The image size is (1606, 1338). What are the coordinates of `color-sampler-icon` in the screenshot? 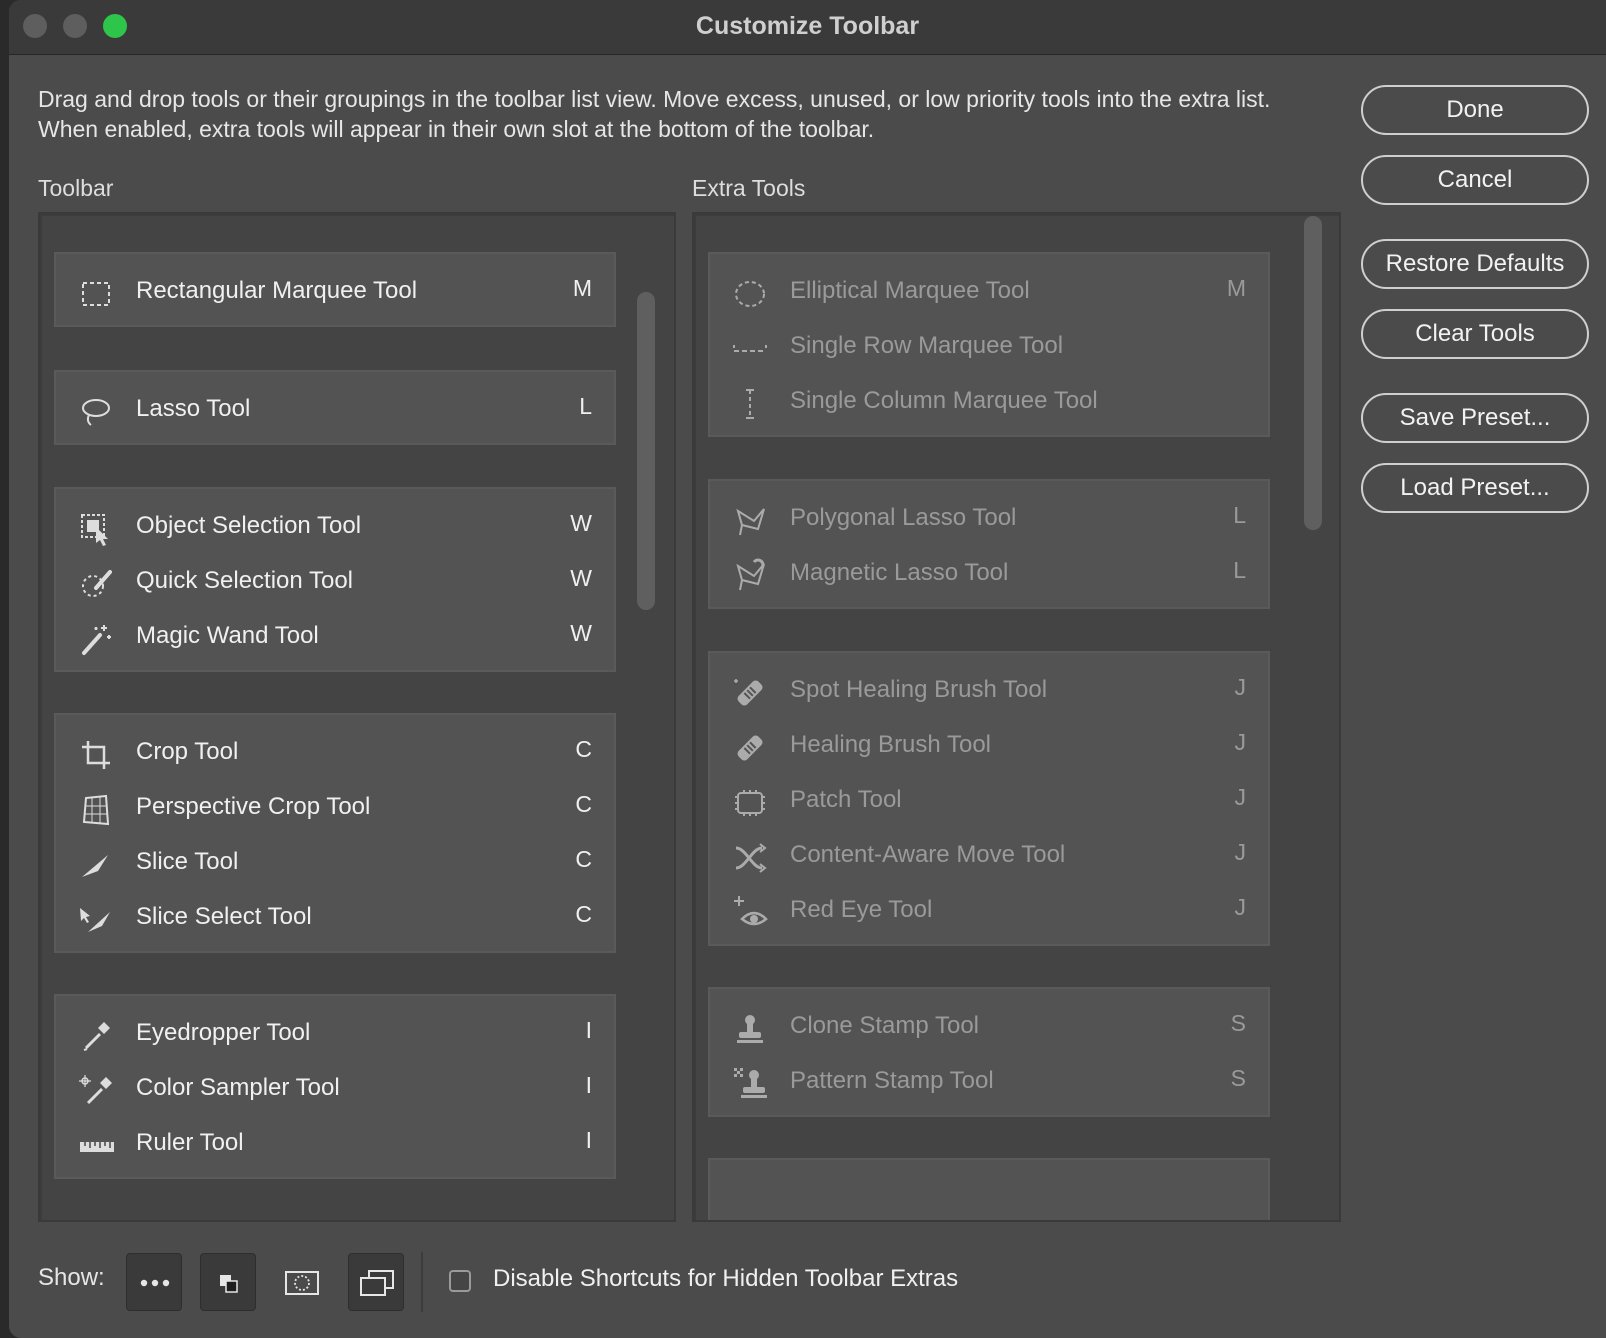 It's located at (95, 1090).